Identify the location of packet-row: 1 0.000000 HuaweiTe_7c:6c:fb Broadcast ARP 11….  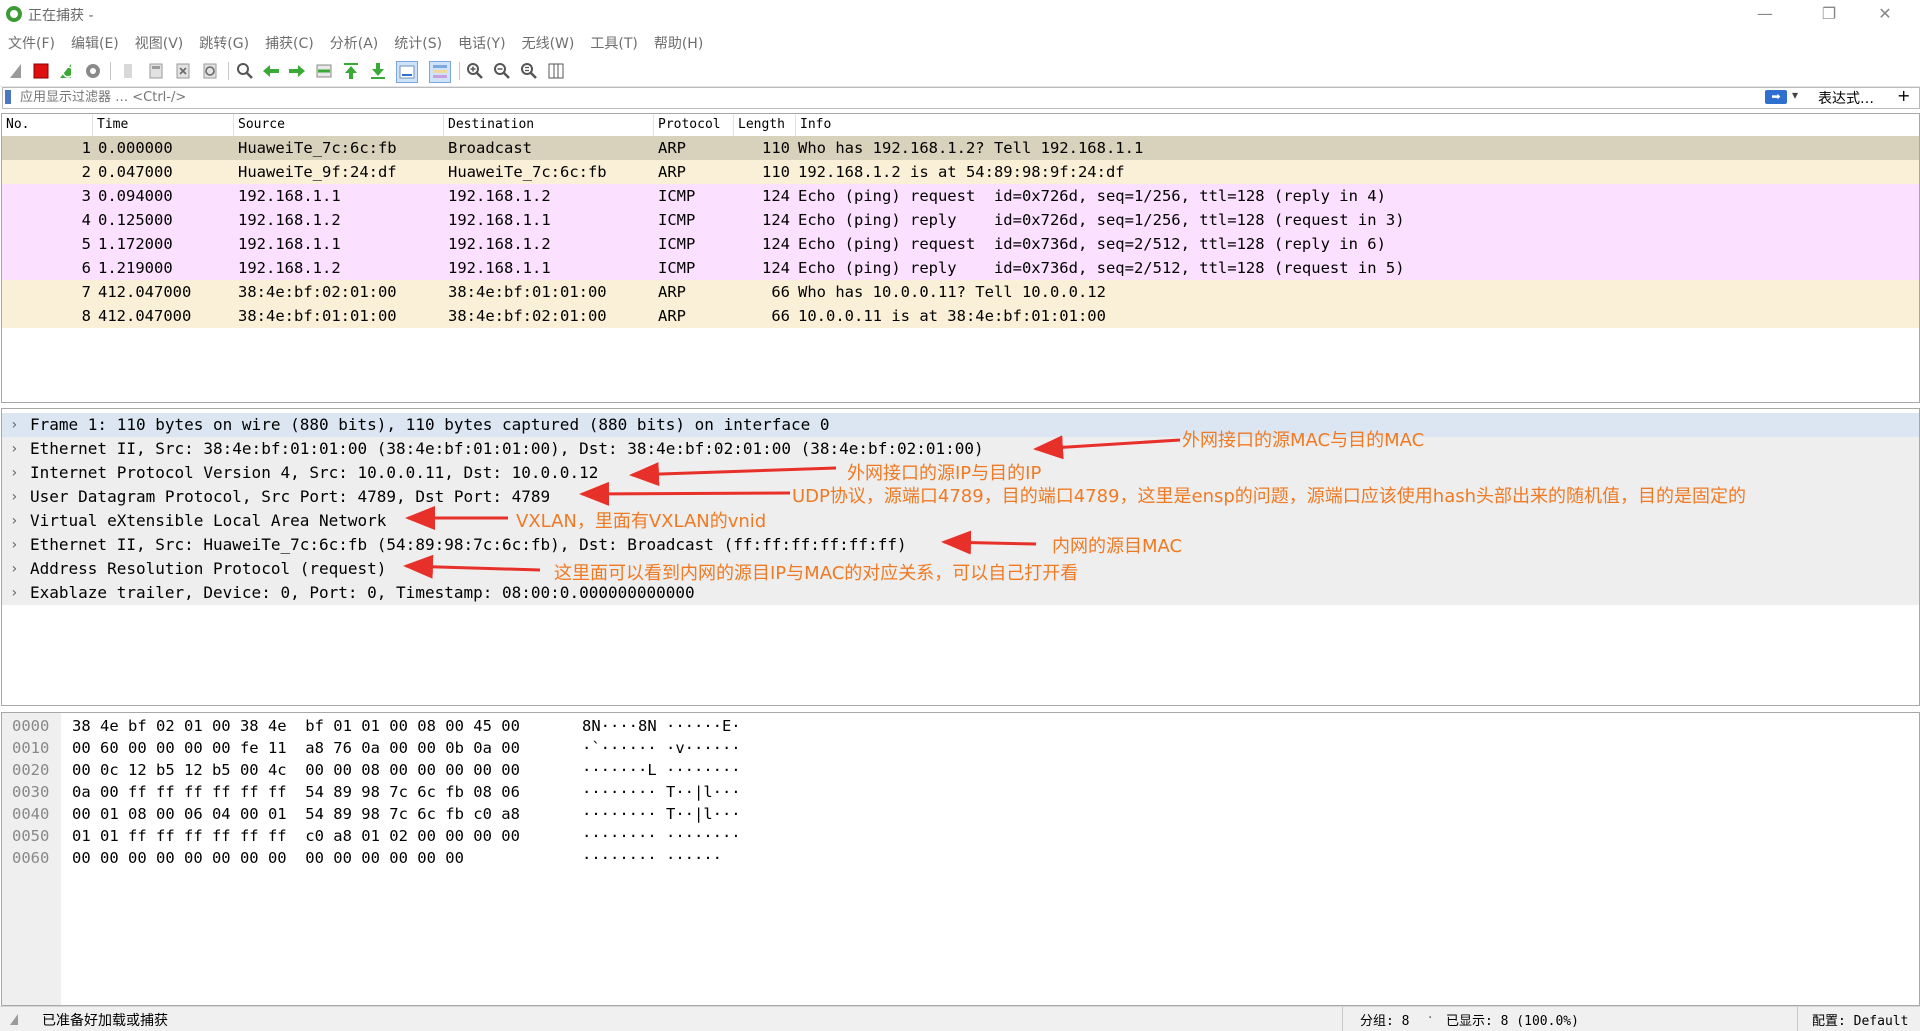
(960, 148).